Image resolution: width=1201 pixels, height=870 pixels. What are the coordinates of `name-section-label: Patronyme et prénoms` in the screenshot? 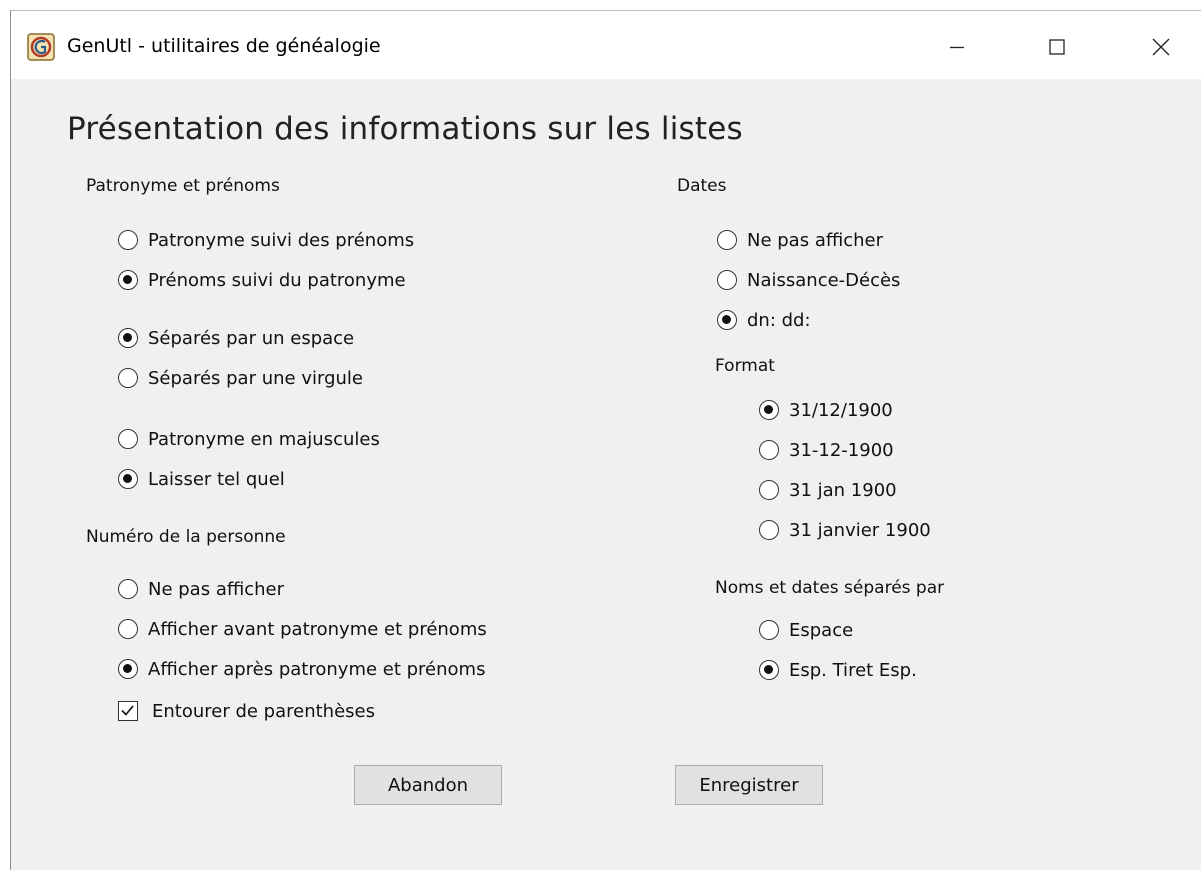 It's located at (183, 186).